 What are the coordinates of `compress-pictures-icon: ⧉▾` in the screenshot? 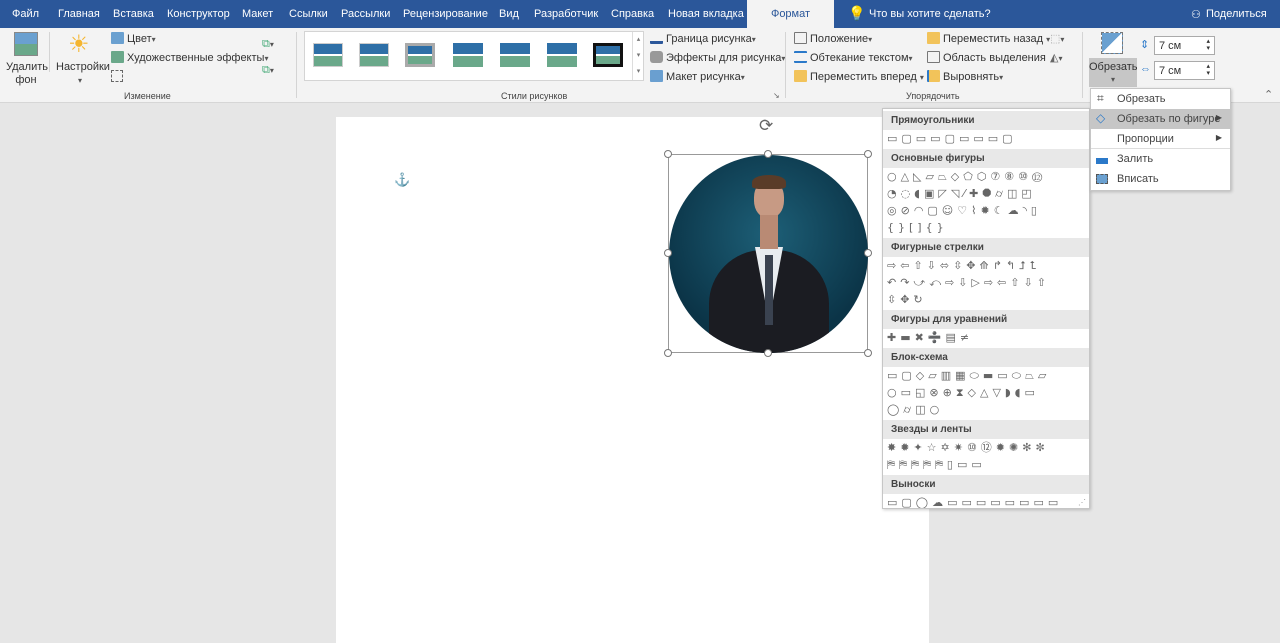 It's located at (268, 44).